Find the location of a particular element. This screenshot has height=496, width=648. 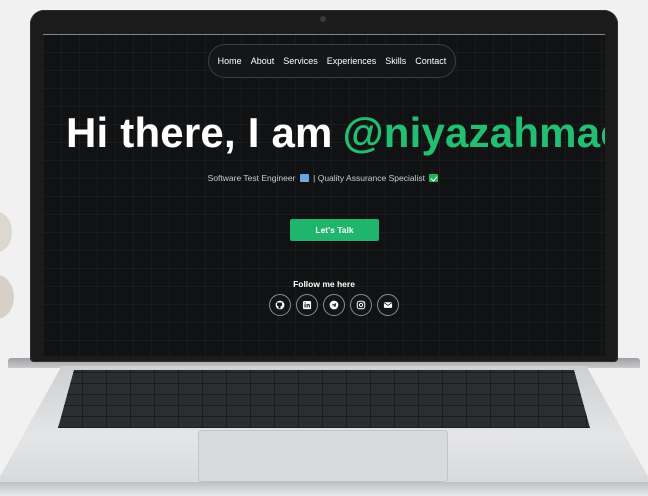

nav-skills: Skills is located at coordinates (396, 61).